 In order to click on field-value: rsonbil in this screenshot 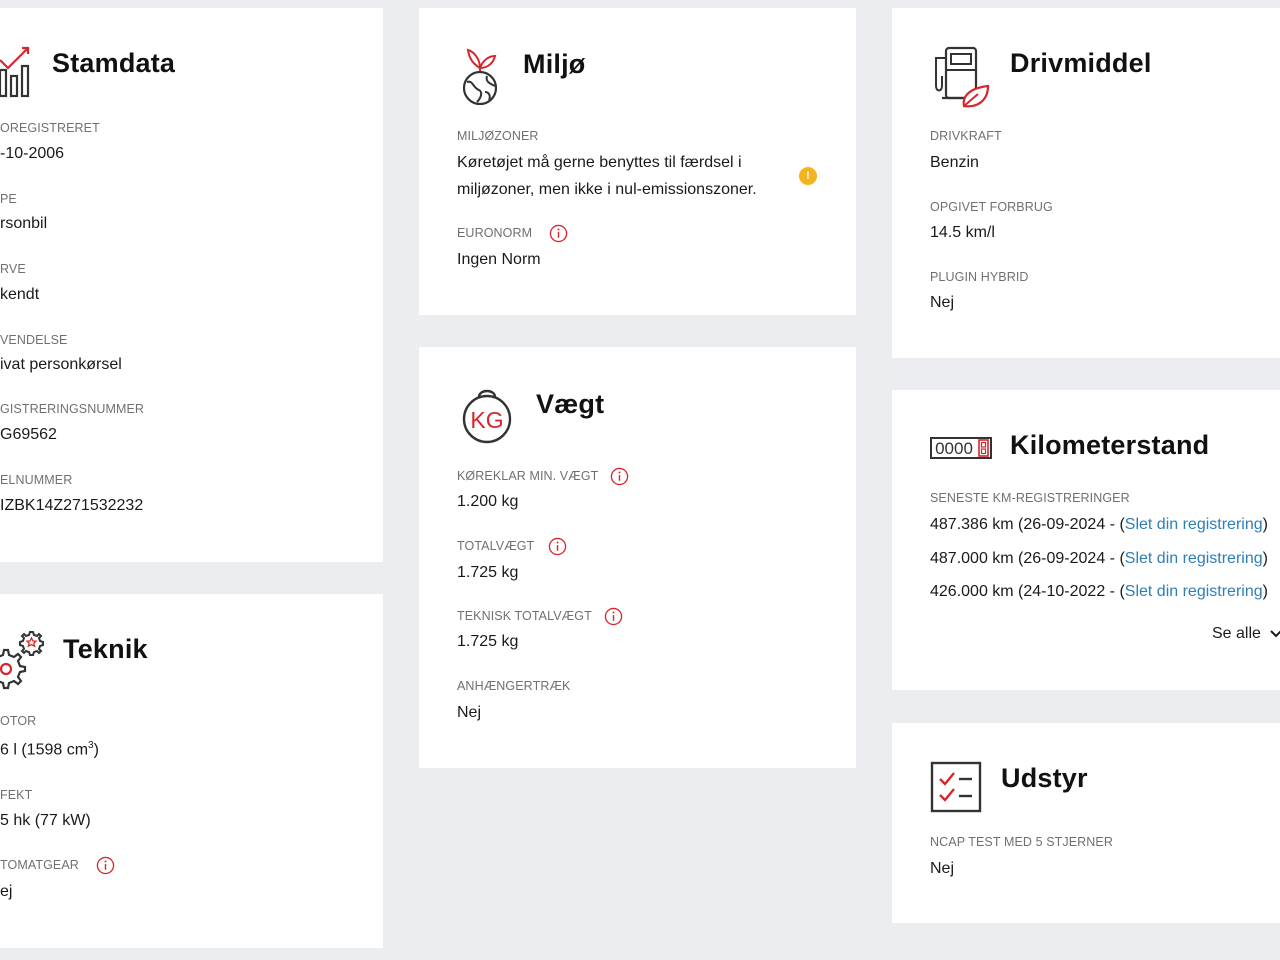, I will do `click(24, 223)`.